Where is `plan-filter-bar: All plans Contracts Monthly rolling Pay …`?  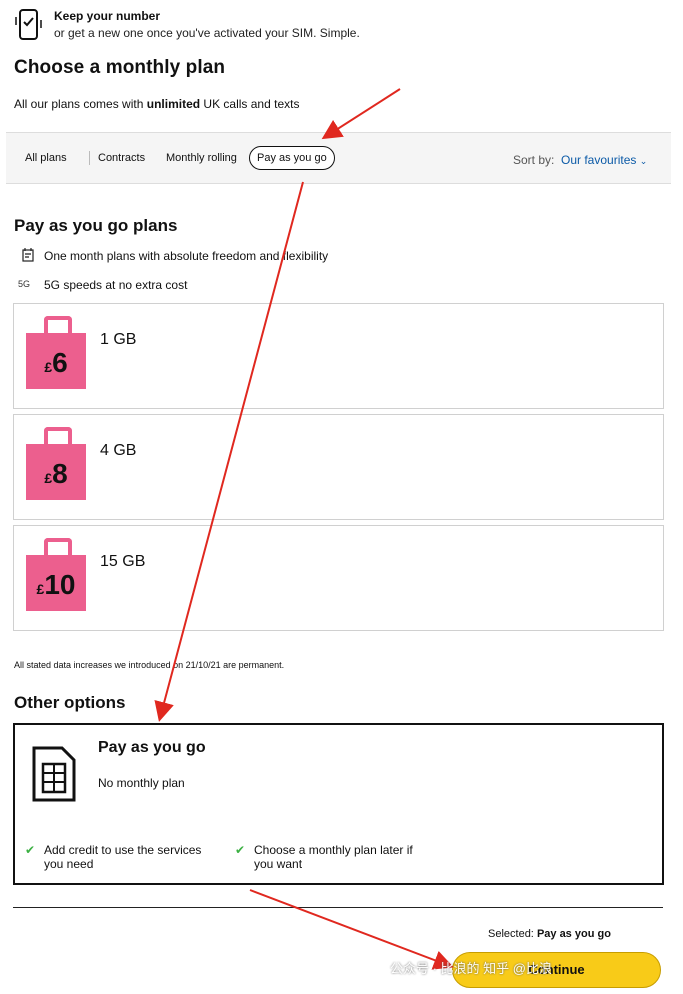 plan-filter-bar: All plans Contracts Monthly rolling Pay … is located at coordinates (338, 158).